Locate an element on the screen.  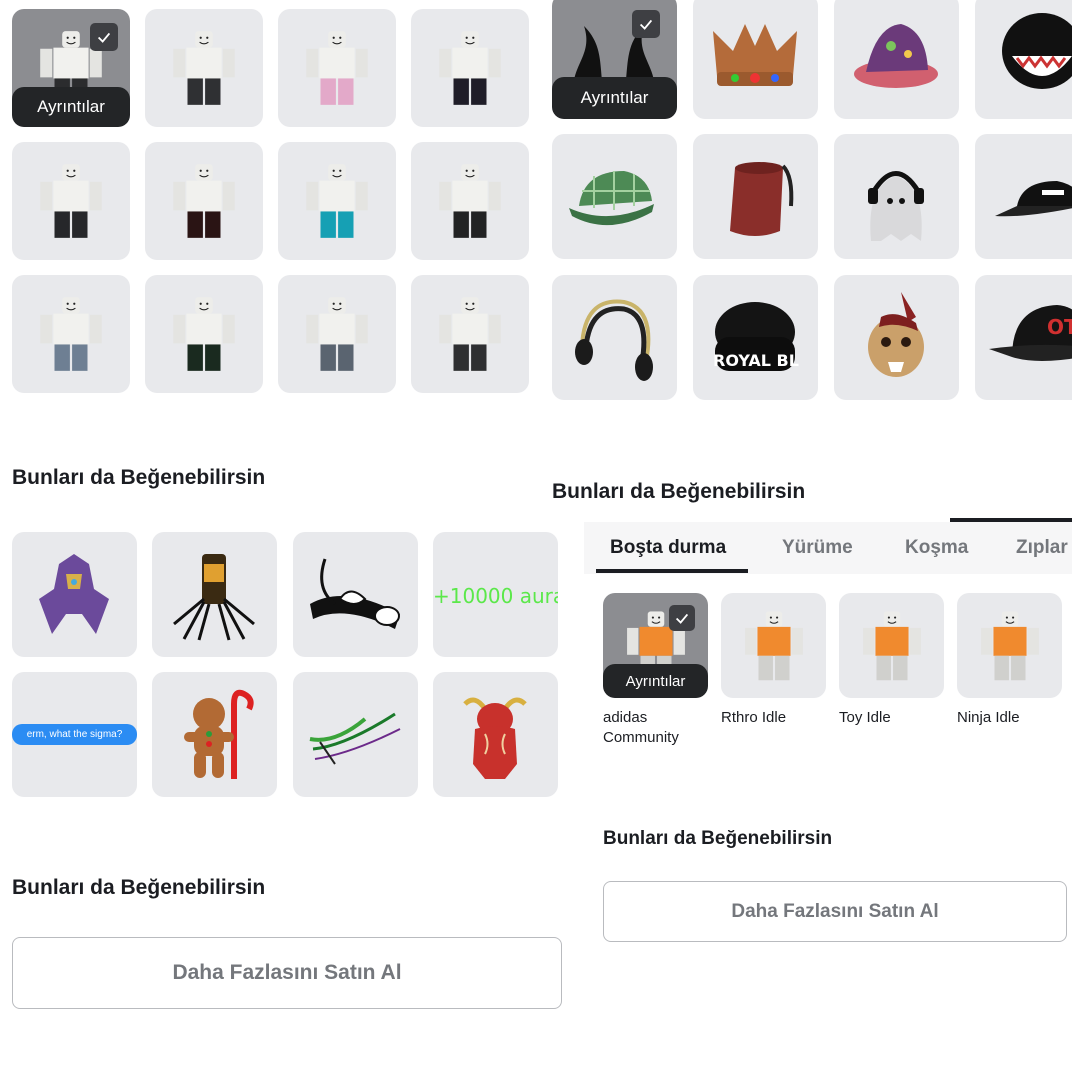
accessory-item: ROYAL BL is located at coordinates (755, 337).